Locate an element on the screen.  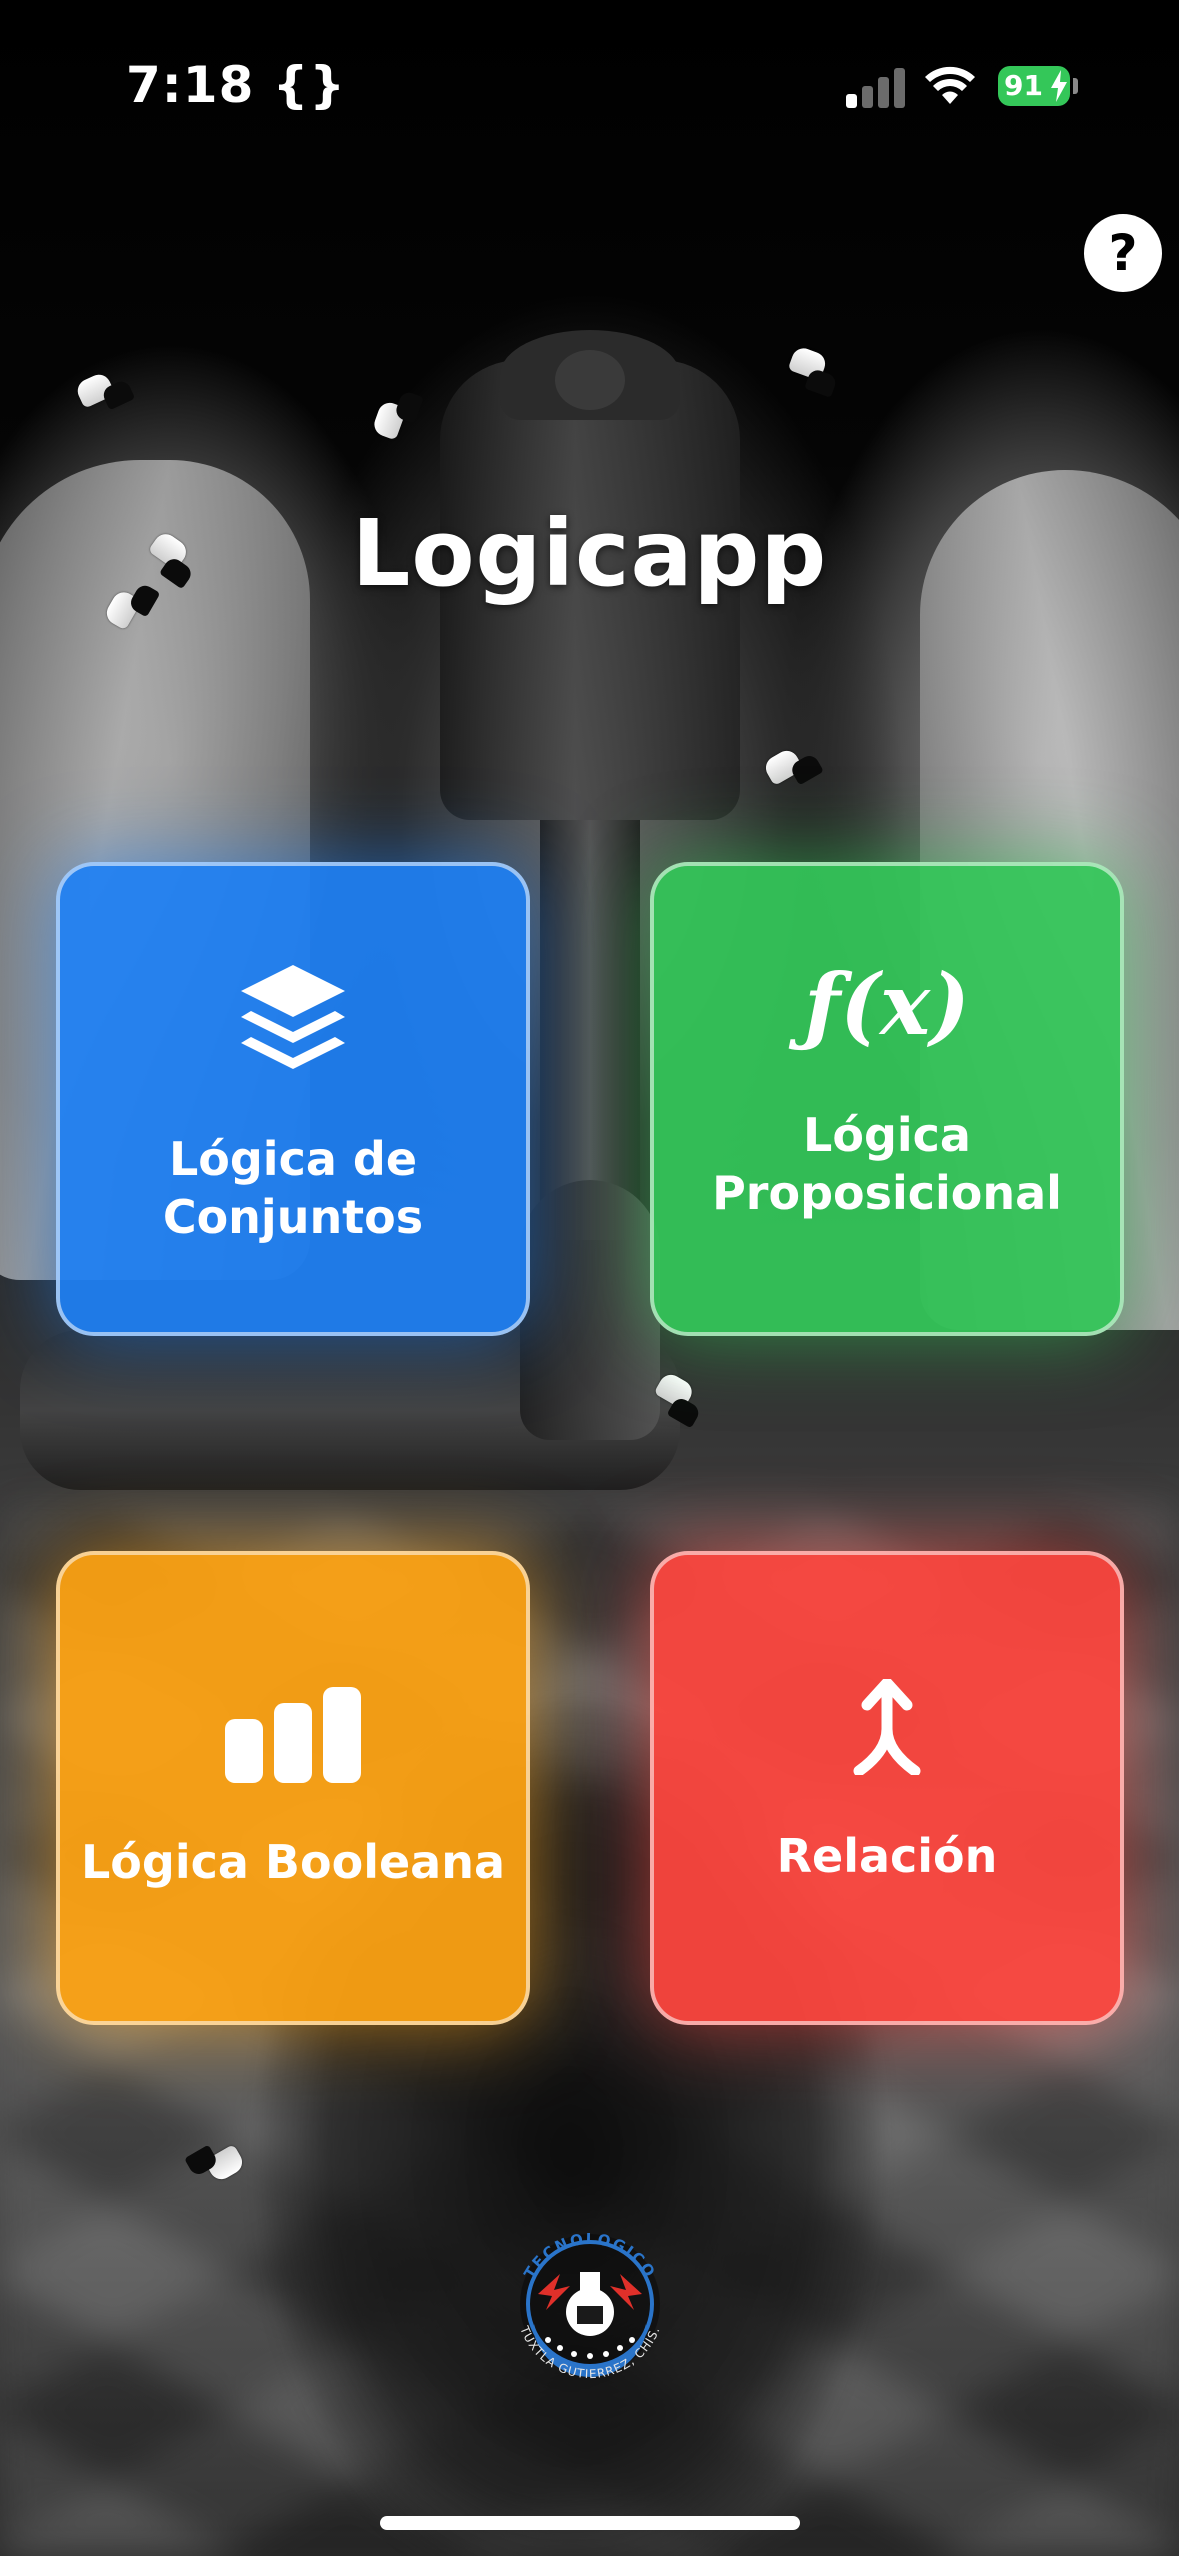
battery-cap is located at coordinates (1075, 86).